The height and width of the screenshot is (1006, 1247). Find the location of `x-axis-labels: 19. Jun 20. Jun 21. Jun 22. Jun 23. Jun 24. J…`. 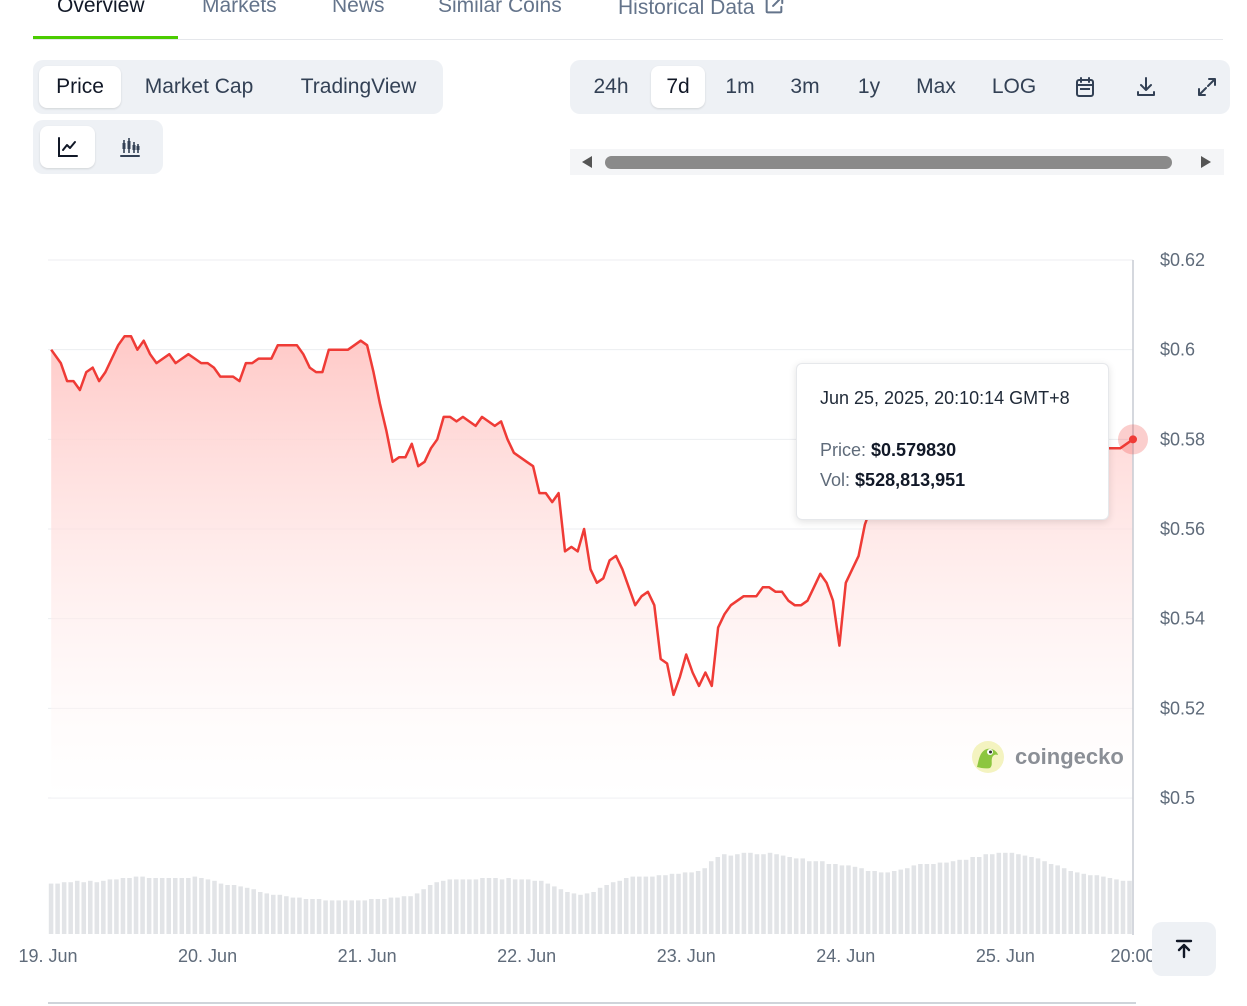

x-axis-labels: 19. Jun 20. Jun 21. Jun 22. Jun 23. Jun 24. J… is located at coordinates (586, 956).